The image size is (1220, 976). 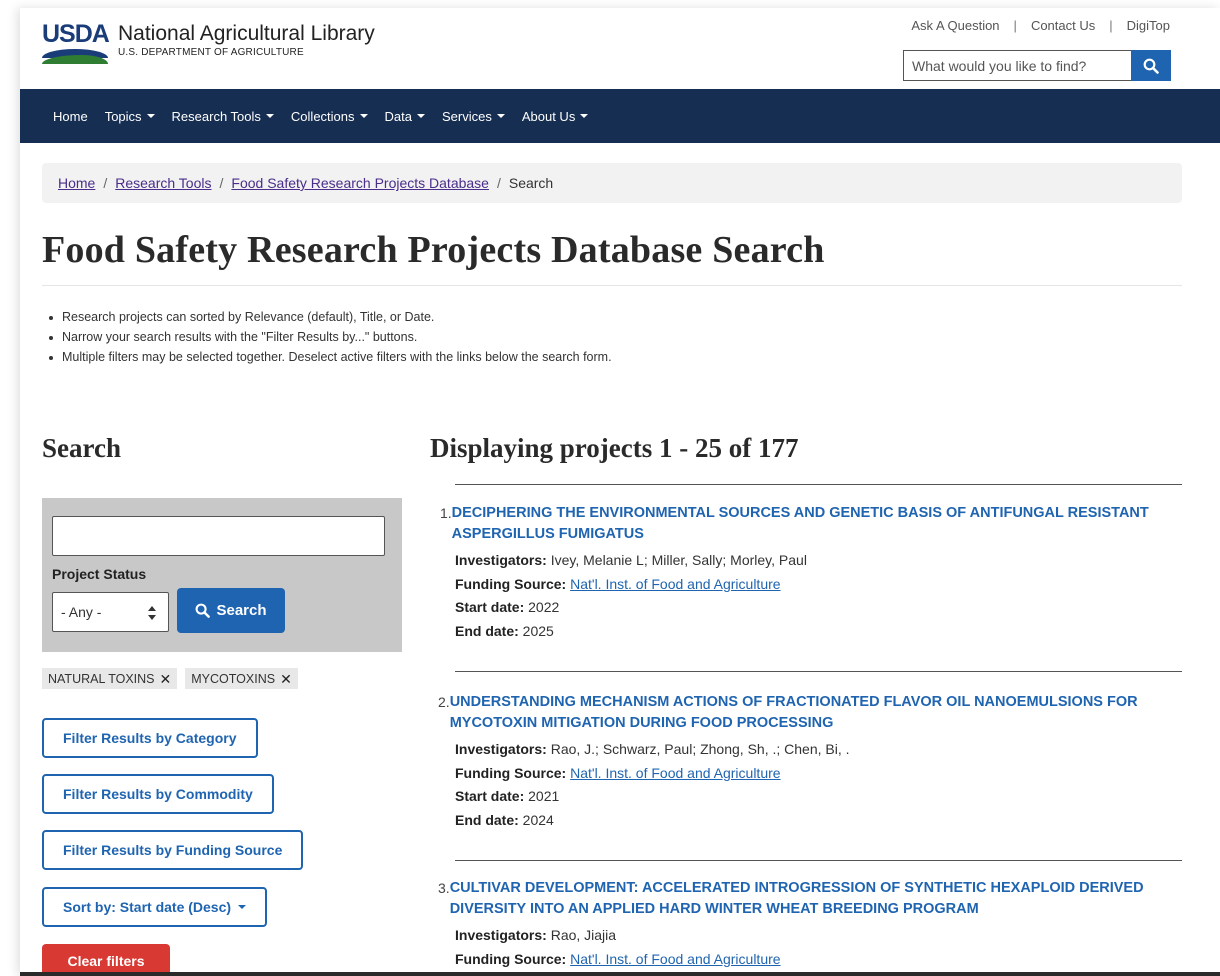 What do you see at coordinates (531, 183) in the screenshot?
I see `breadcrumb-current: Search` at bounding box center [531, 183].